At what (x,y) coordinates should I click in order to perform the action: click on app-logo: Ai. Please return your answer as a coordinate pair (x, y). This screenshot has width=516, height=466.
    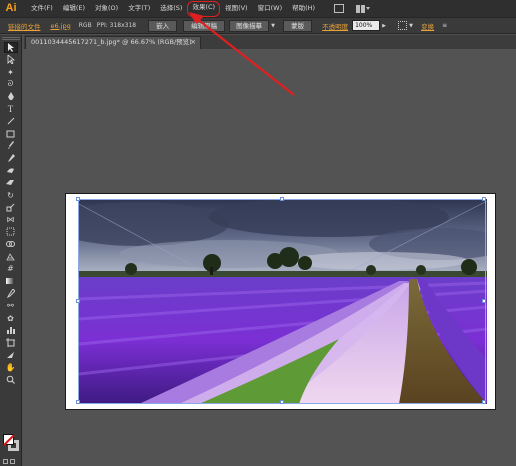
    Looking at the image, I should click on (11, 8).